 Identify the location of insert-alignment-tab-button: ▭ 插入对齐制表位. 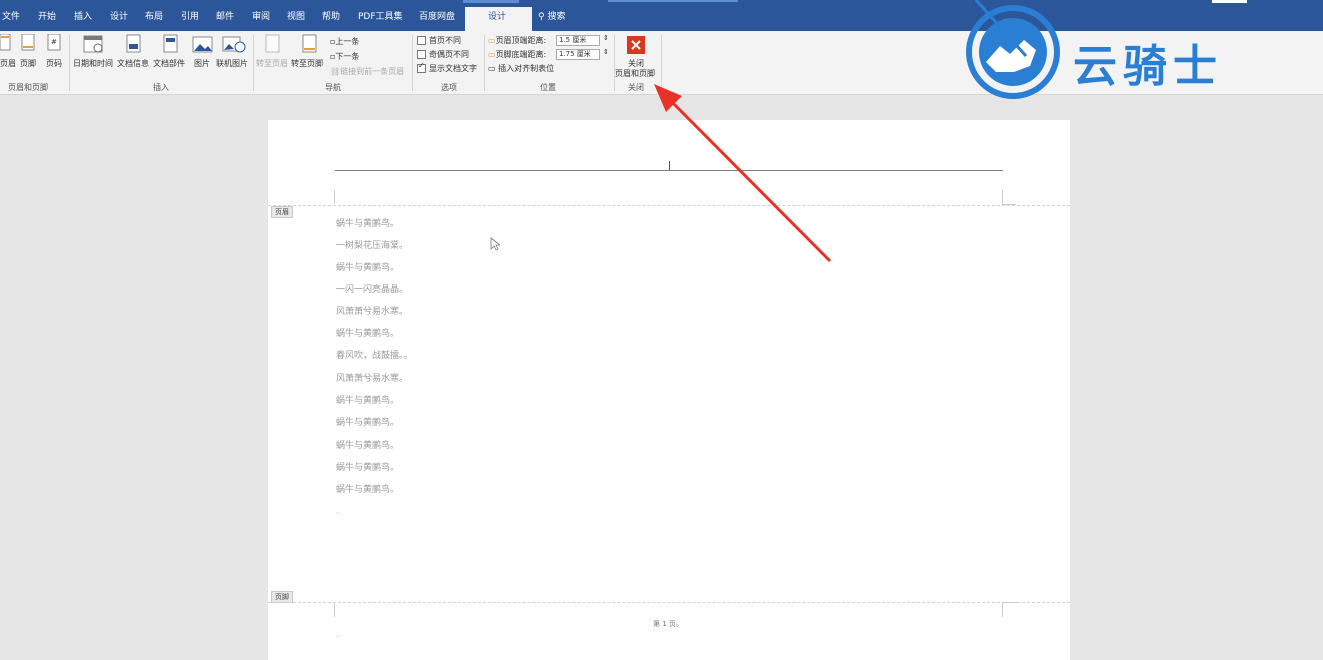
(521, 68).